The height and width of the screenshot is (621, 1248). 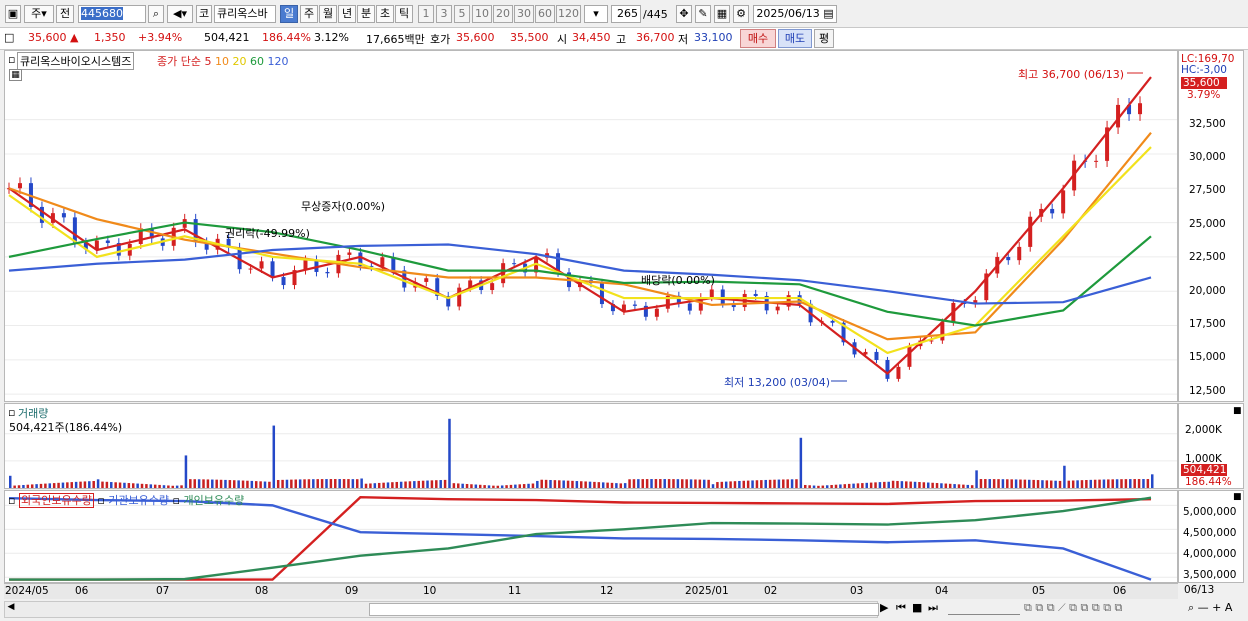 I want to click on stock-code-input: 445680, so click(x=112, y=14).